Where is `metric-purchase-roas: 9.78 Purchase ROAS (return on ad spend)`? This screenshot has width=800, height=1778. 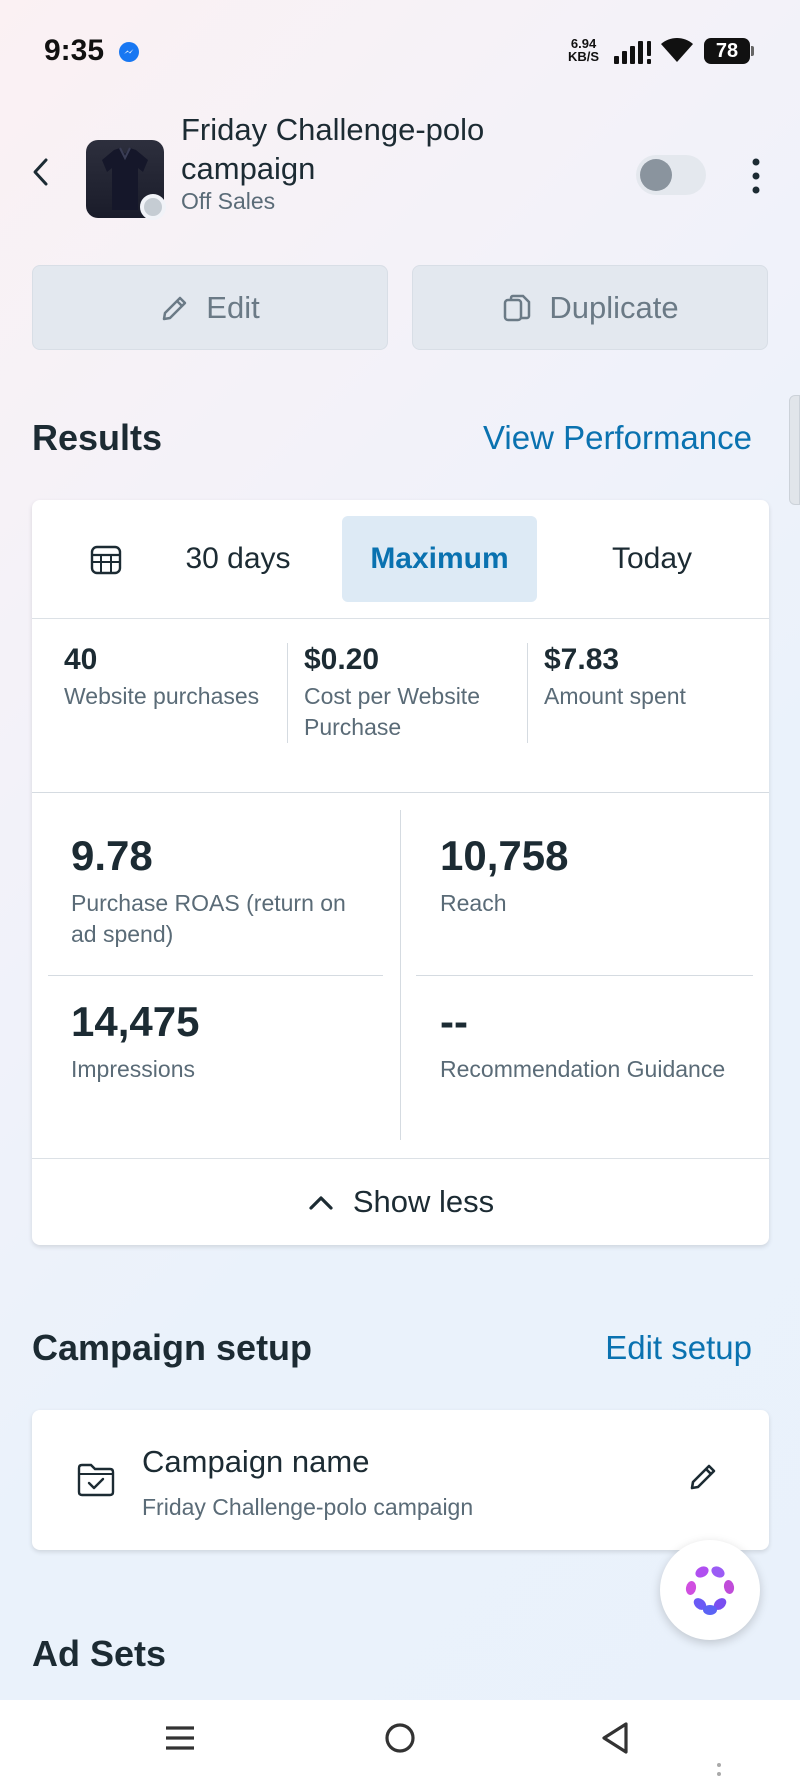 metric-purchase-roas: 9.78 Purchase ROAS (return on ad spend) is located at coordinates (208, 889).